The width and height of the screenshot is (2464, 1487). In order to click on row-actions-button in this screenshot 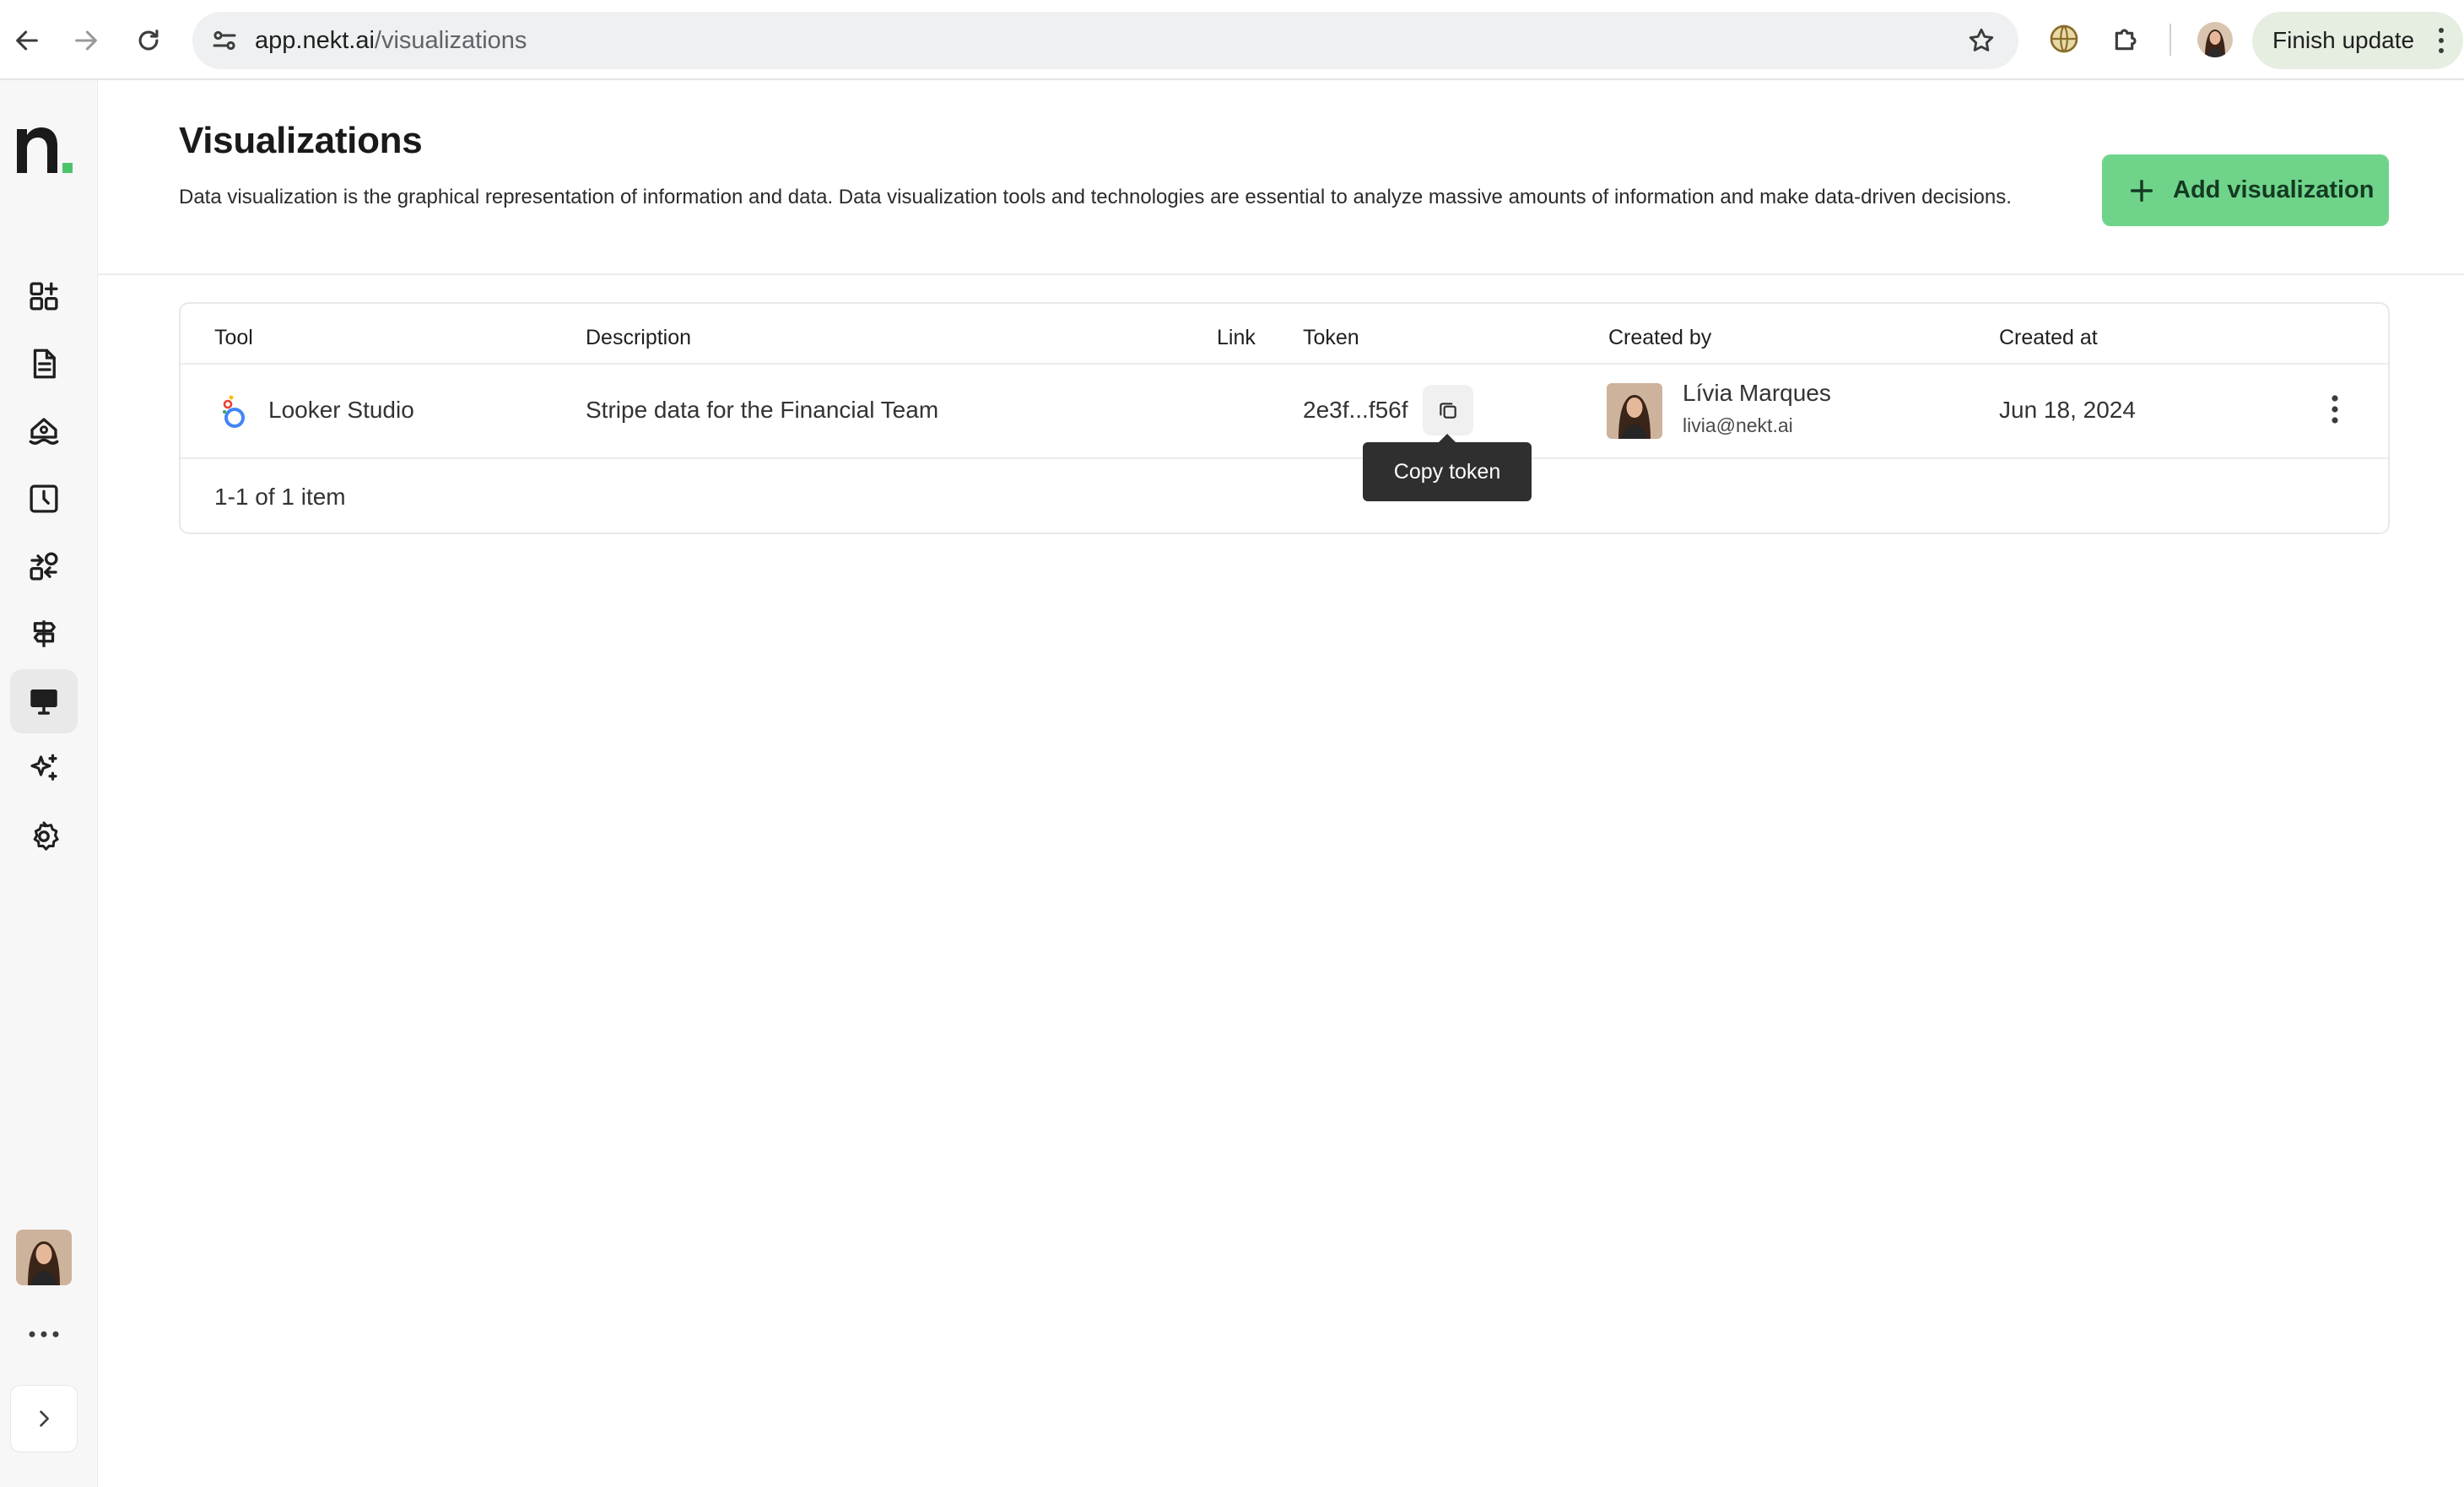, I will do `click(2335, 409)`.